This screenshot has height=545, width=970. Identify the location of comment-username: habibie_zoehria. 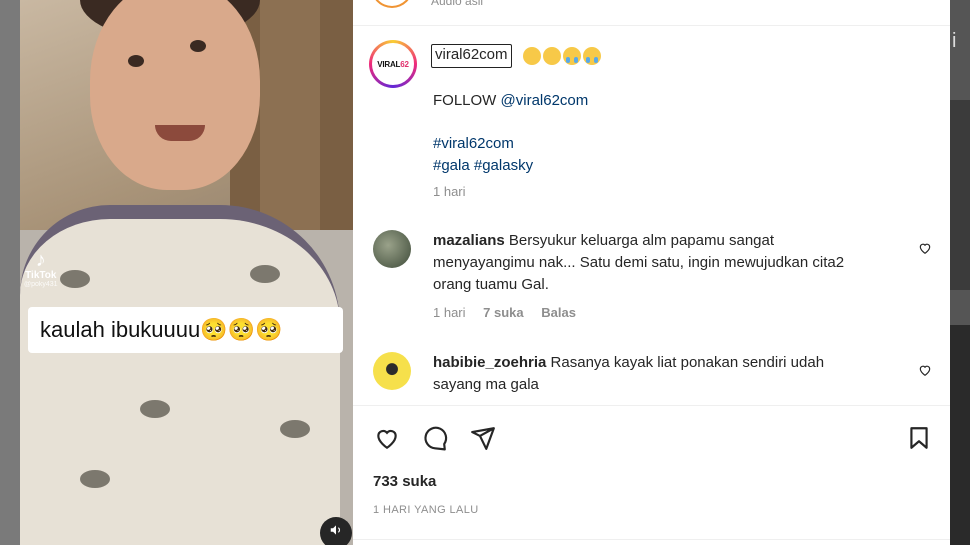
(489, 362).